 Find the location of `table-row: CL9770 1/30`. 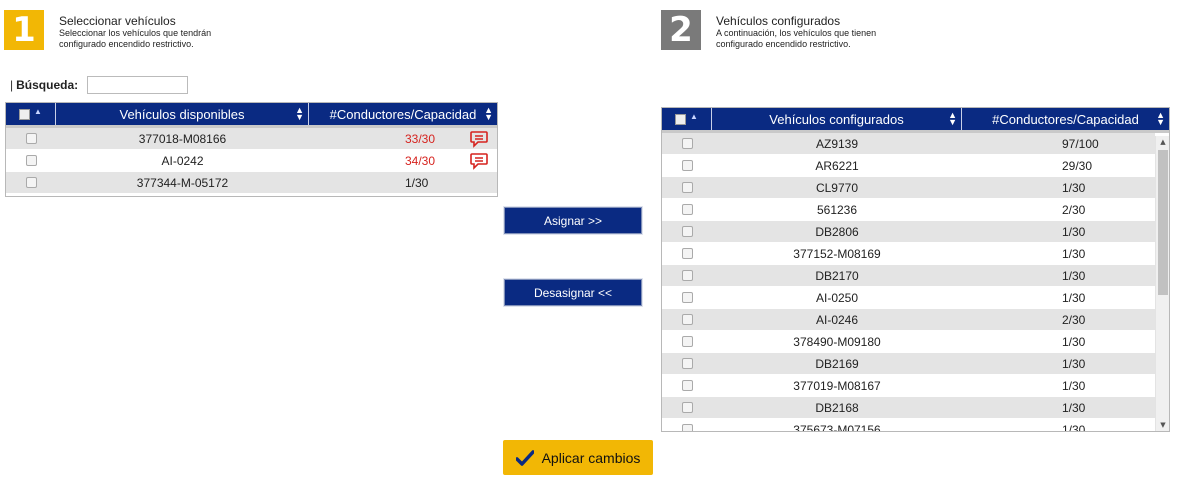

table-row: CL9770 1/30 is located at coordinates (908, 188).